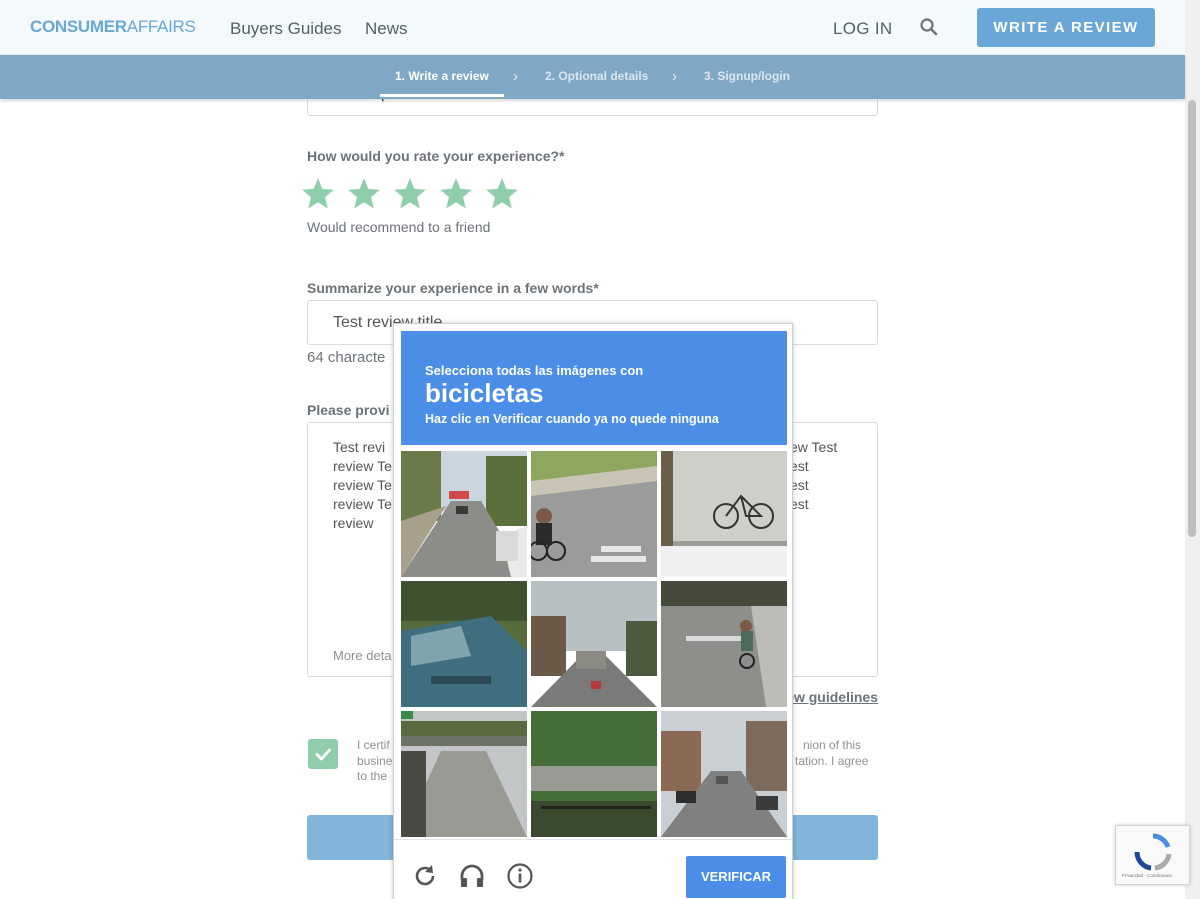  I want to click on more-details-hint: More deta, so click(362, 655).